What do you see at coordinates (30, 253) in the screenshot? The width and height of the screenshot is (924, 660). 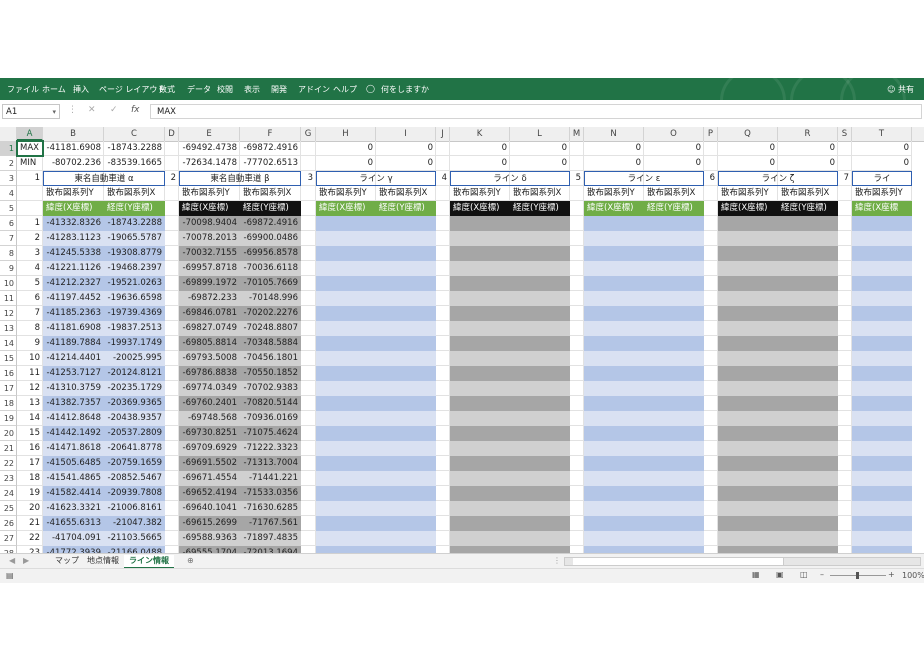 I see `row-index: 3` at bounding box center [30, 253].